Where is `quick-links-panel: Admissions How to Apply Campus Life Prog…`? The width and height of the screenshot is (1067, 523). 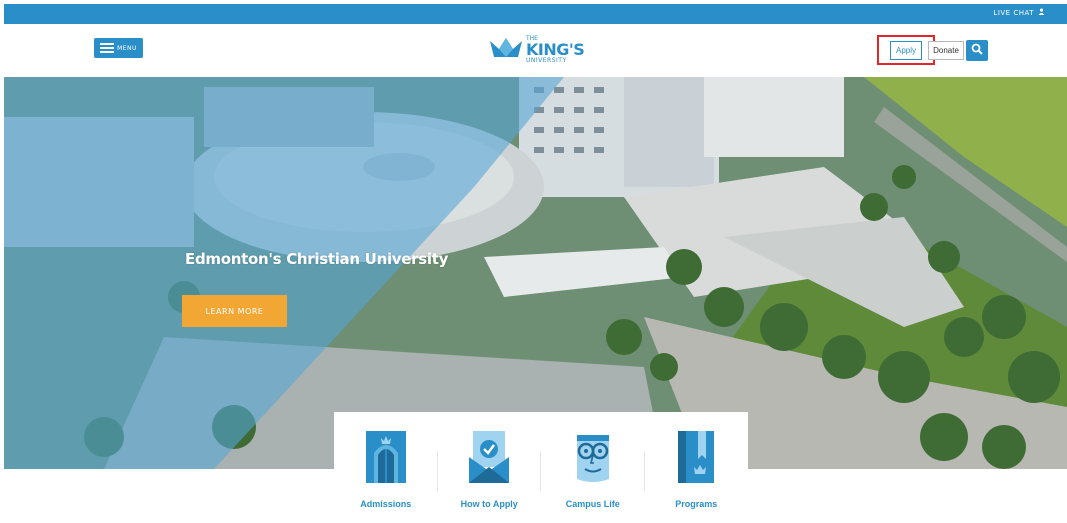
quick-links-panel: Admissions How to Apply Campus Life Prog… is located at coordinates (541, 467).